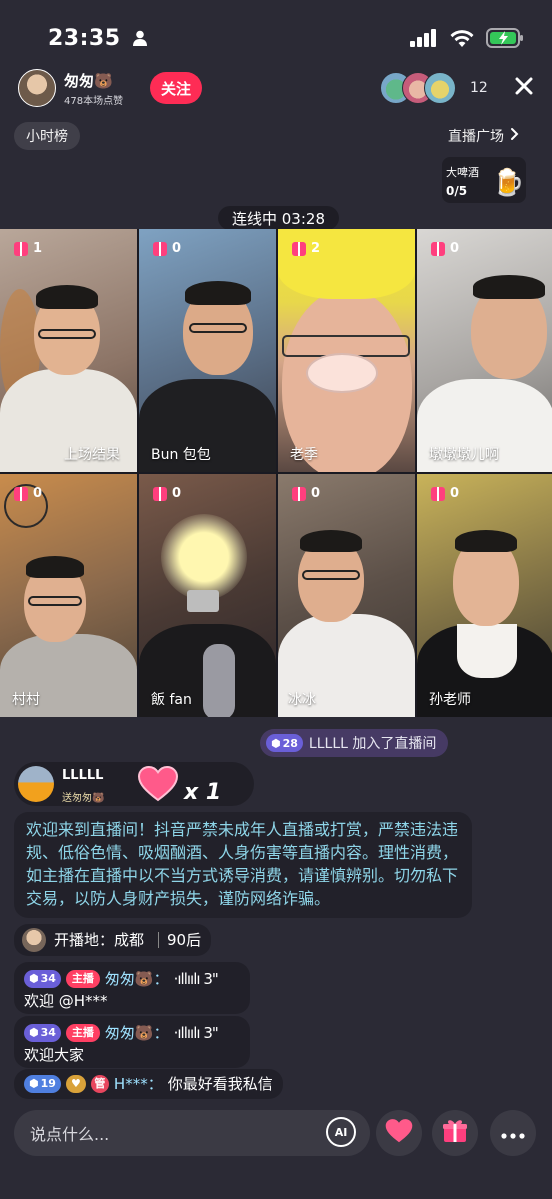 The image size is (552, 1199). I want to click on gift-recipient: 送匆匆🐻, so click(83, 798).